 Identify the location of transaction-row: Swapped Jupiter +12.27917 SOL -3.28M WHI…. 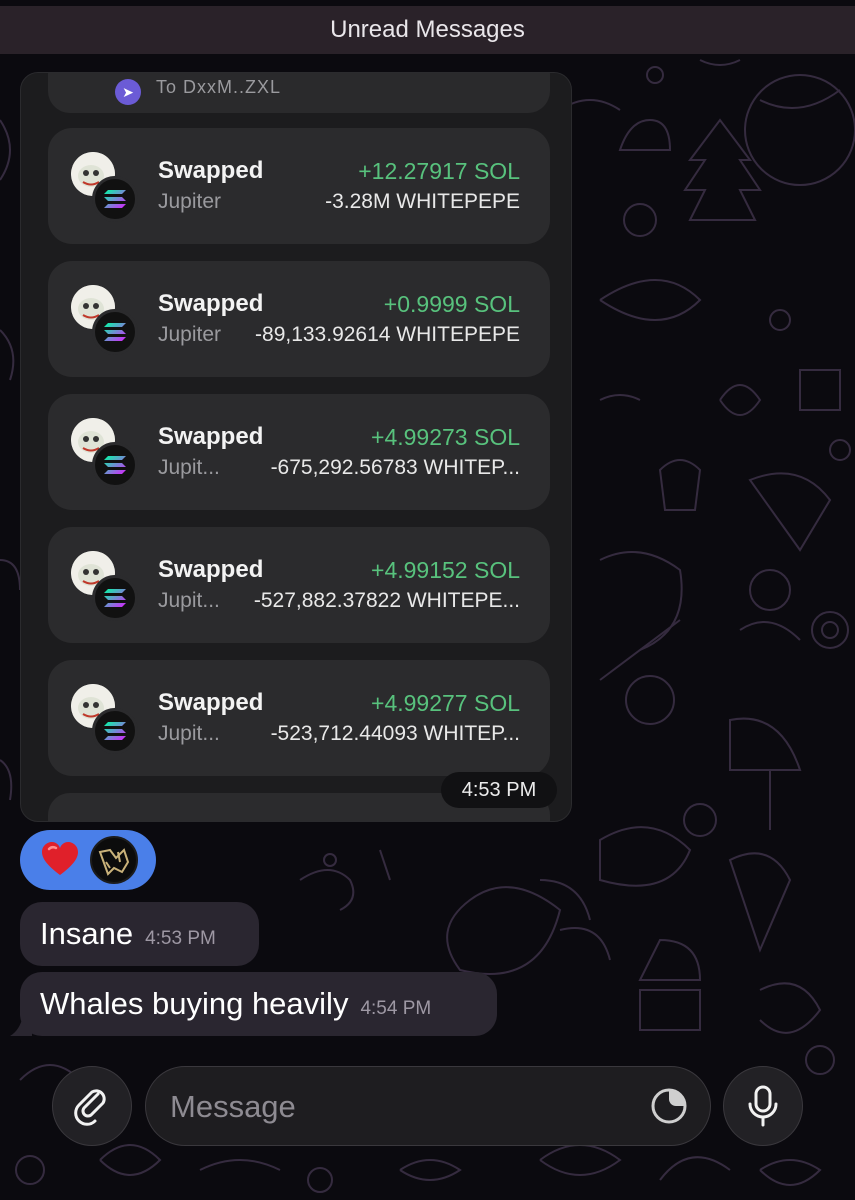
(299, 186).